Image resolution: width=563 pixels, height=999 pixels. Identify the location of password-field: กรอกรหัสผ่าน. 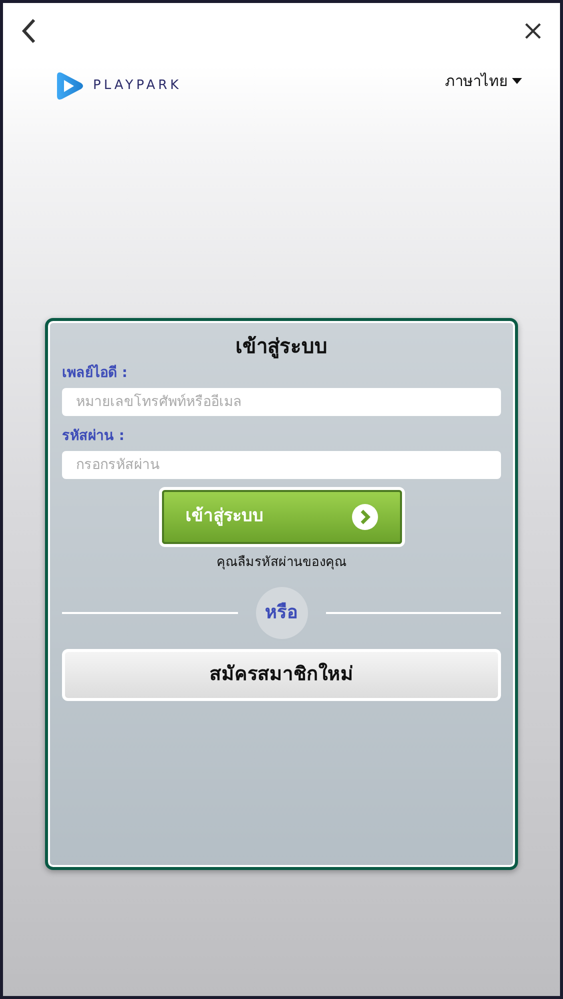
(281, 465).